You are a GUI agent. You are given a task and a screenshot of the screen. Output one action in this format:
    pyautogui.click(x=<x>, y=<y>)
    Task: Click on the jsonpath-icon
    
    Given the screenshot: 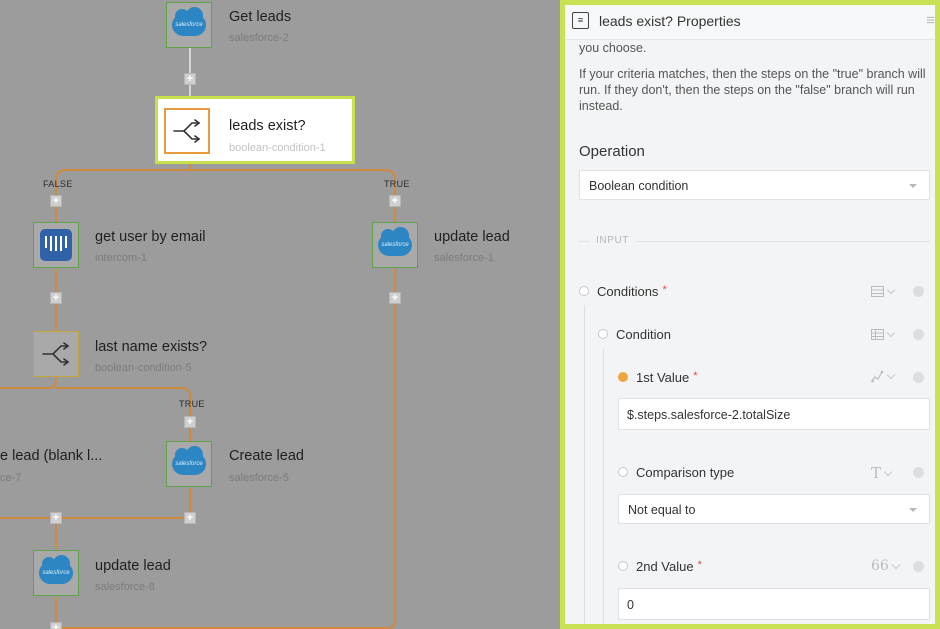 What is the action you would take?
    pyautogui.click(x=877, y=376)
    